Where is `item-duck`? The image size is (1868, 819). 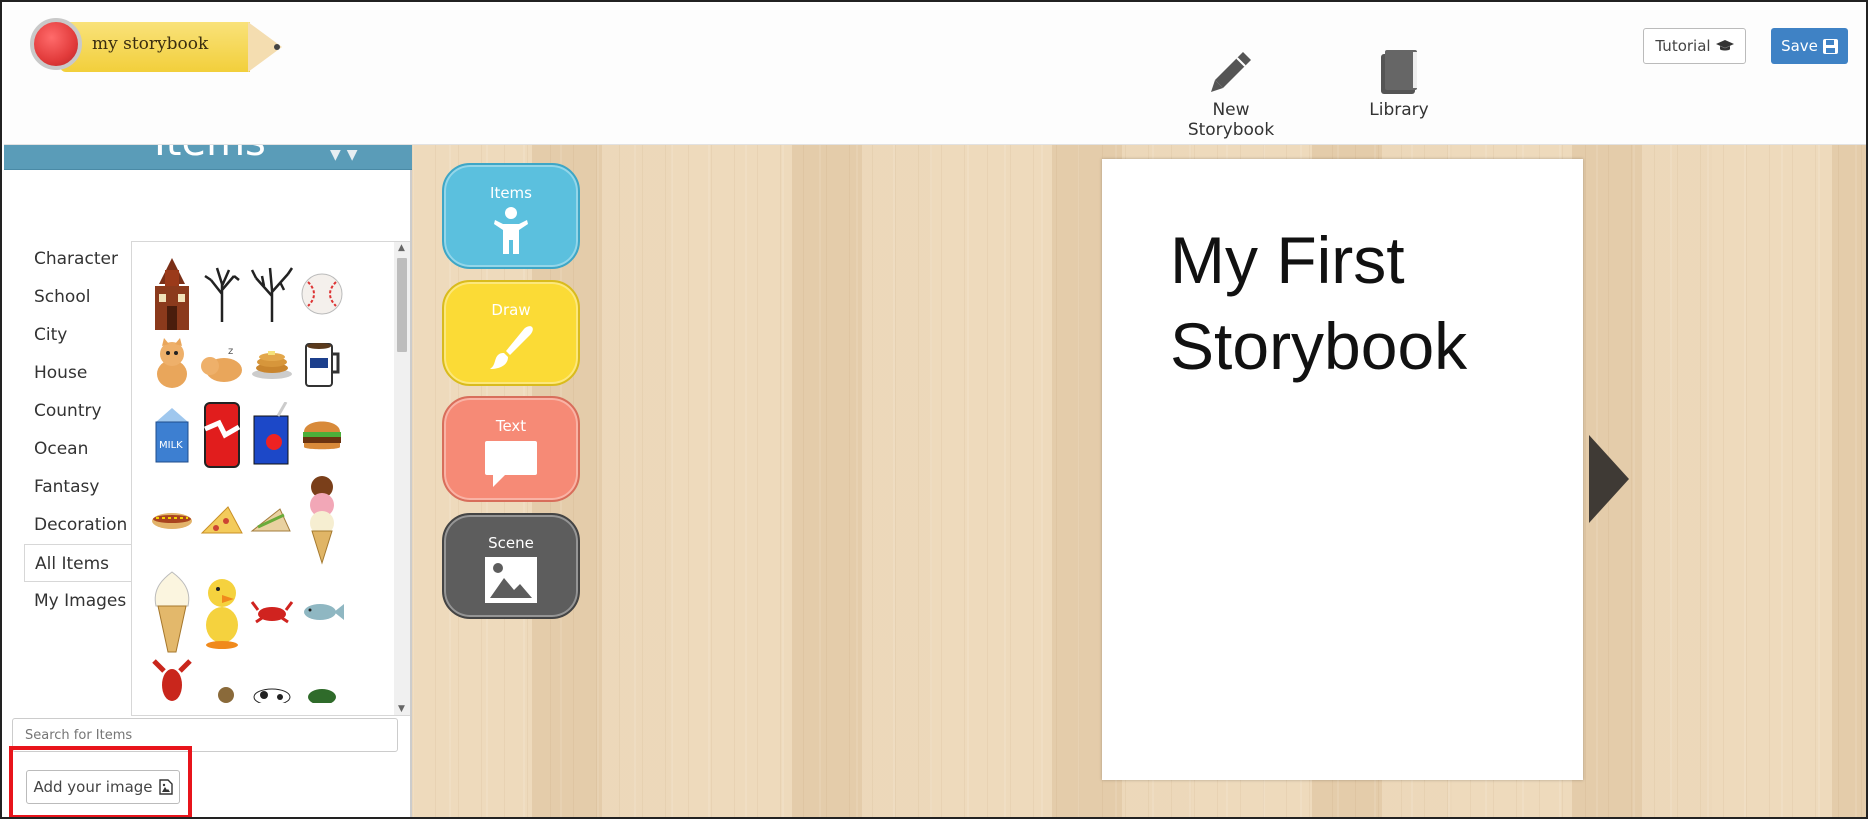
item-duck is located at coordinates (222, 612).